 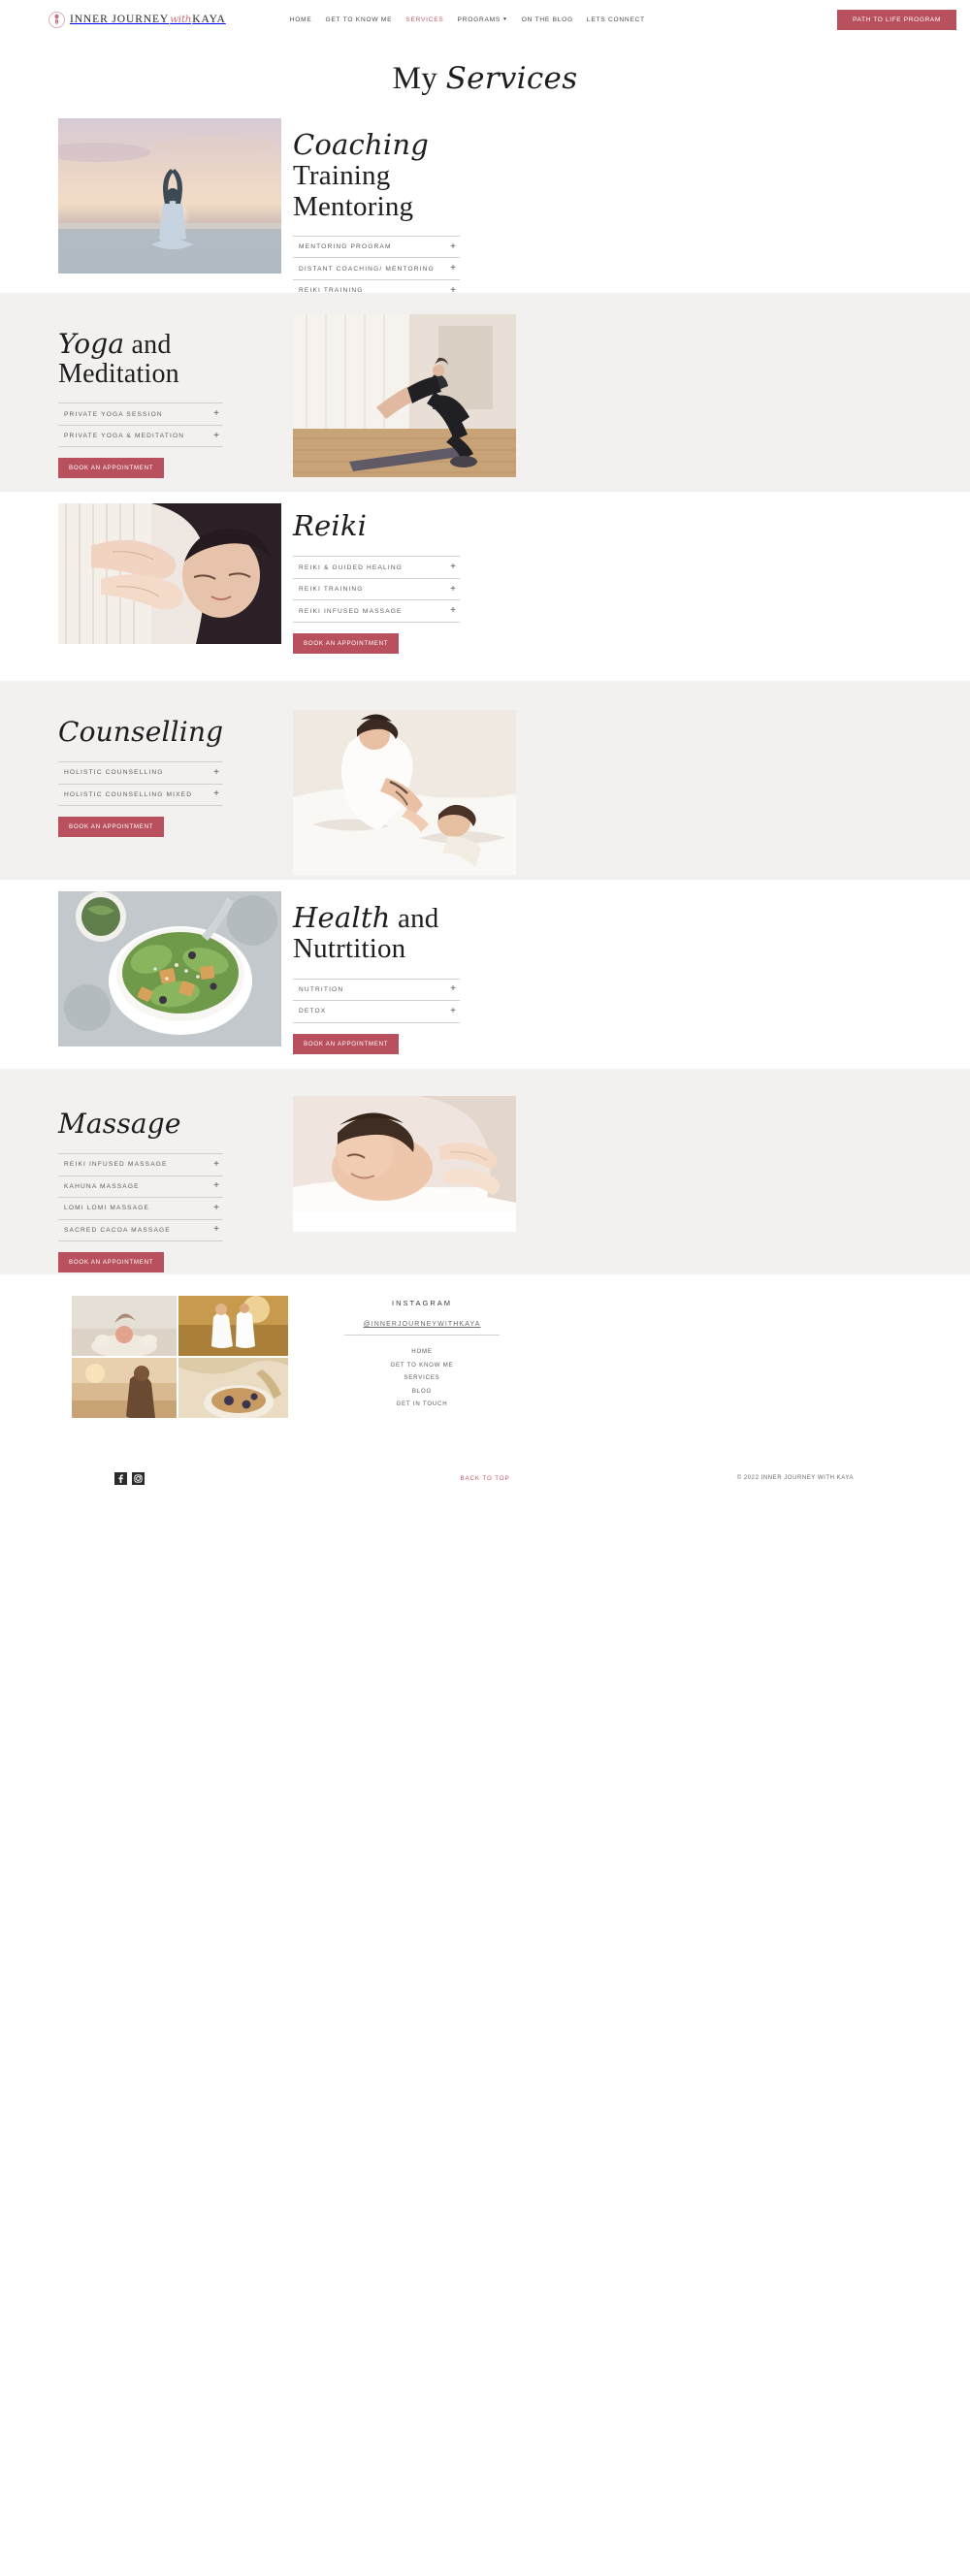 What do you see at coordinates (209, 19) in the screenshot?
I see `brand-post: KAYA` at bounding box center [209, 19].